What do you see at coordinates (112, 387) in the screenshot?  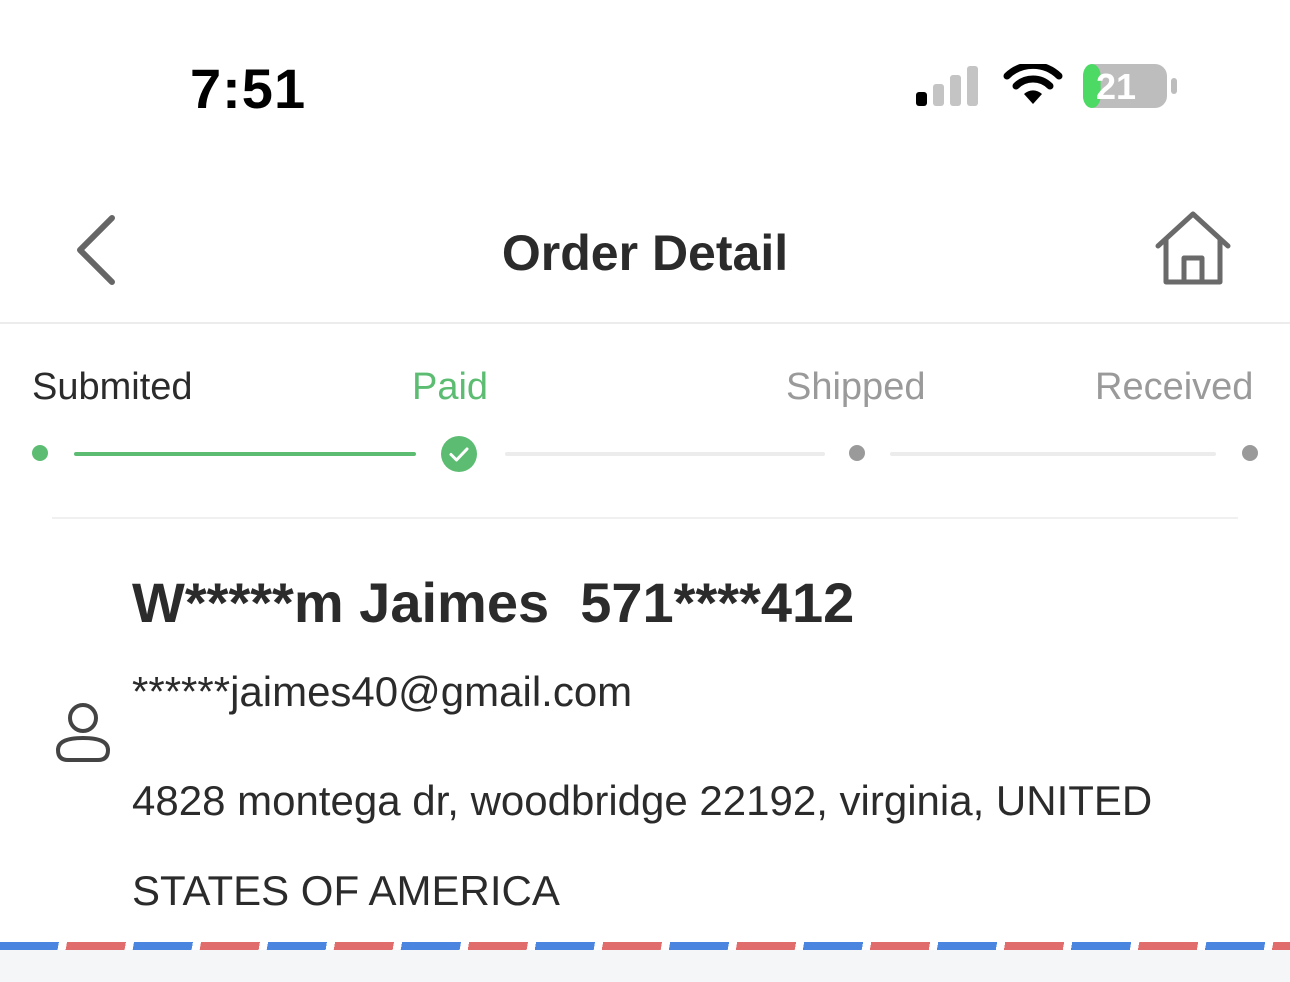 I see `step-label-submitted: Submited` at bounding box center [112, 387].